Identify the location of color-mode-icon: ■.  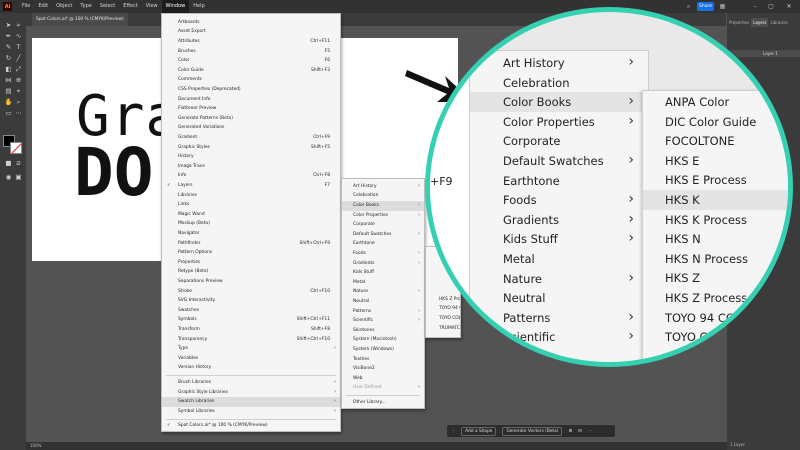
(8, 163).